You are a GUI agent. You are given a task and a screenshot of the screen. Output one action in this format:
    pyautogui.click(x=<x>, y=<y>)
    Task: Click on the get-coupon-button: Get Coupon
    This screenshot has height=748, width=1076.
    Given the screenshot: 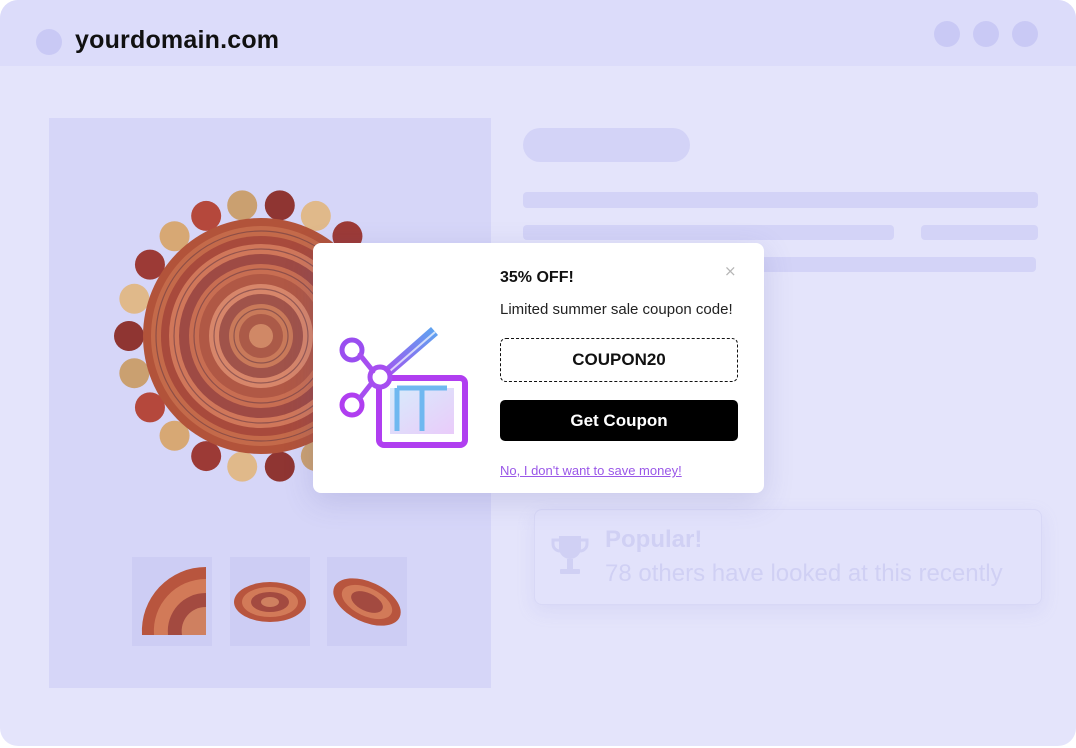 What is the action you would take?
    pyautogui.click(x=619, y=420)
    